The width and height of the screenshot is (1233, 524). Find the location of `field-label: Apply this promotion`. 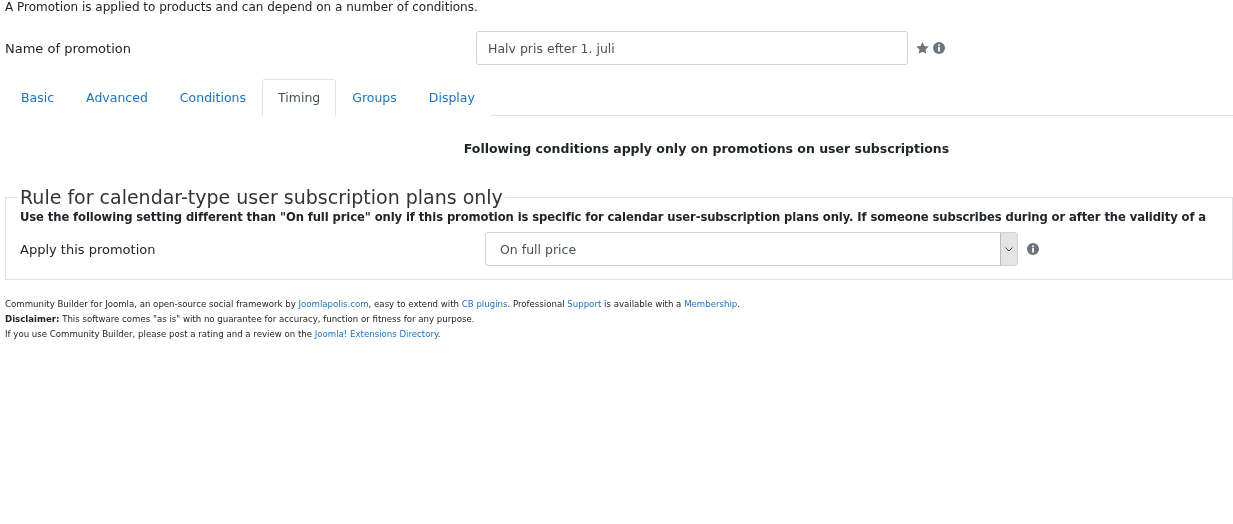

field-label: Apply this promotion is located at coordinates (88, 249).